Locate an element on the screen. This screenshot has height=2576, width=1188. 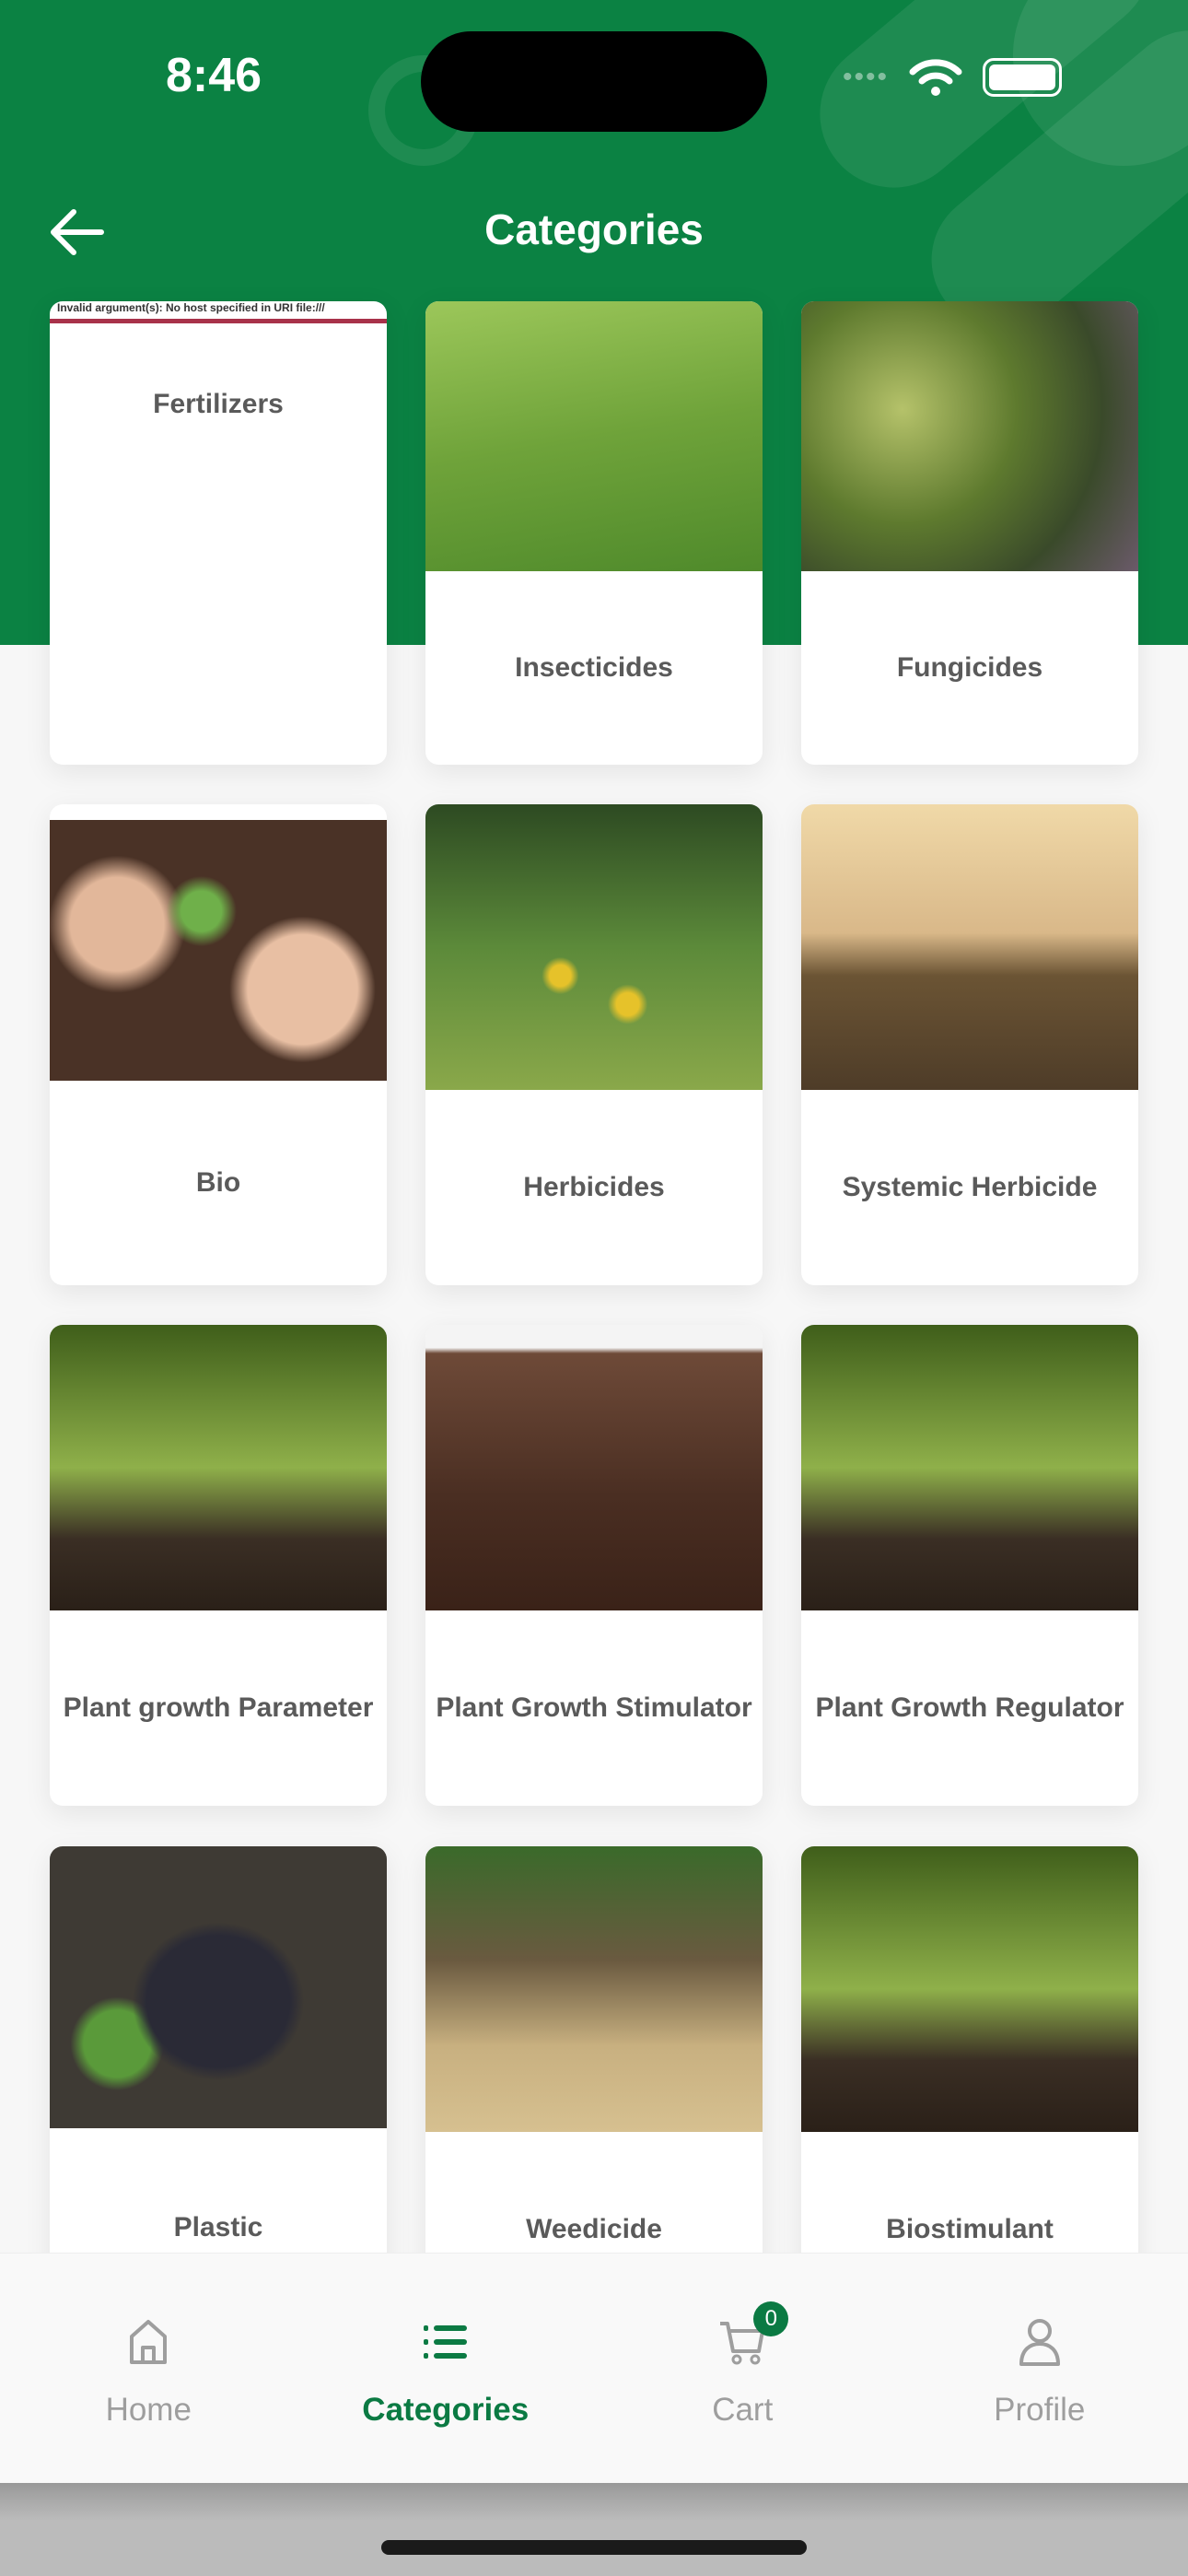
category-label: Insecticides is located at coordinates (594, 667).